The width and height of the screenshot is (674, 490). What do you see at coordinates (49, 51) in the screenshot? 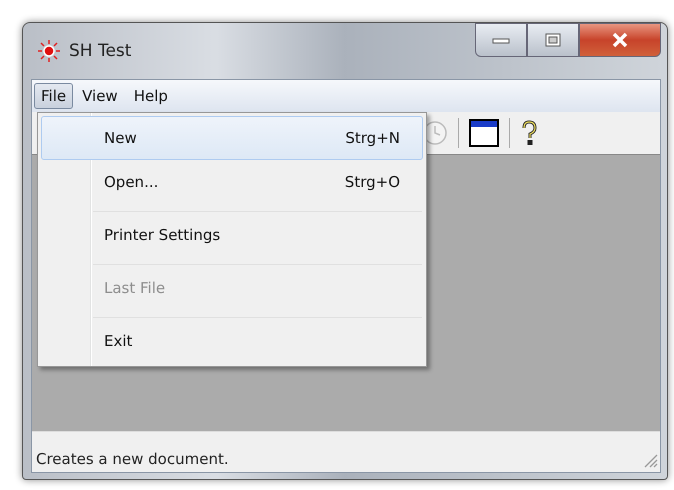
I see `sun-icon` at bounding box center [49, 51].